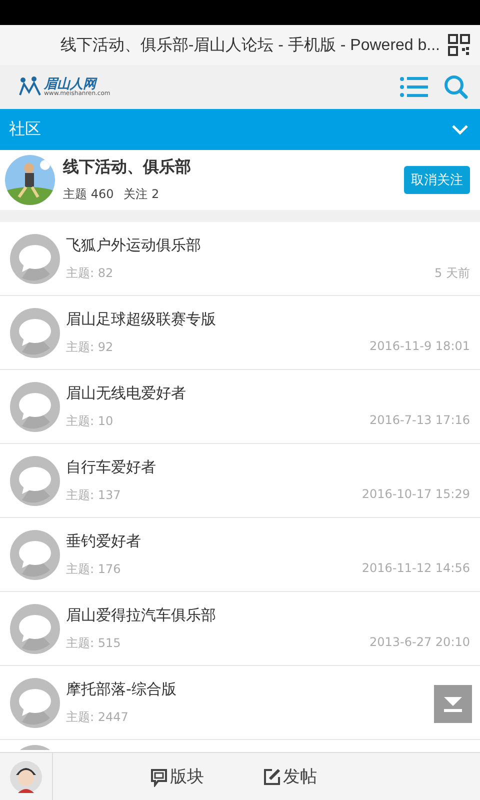 This screenshot has height=800, width=480. I want to click on nav-tab: 版块, so click(176, 776).